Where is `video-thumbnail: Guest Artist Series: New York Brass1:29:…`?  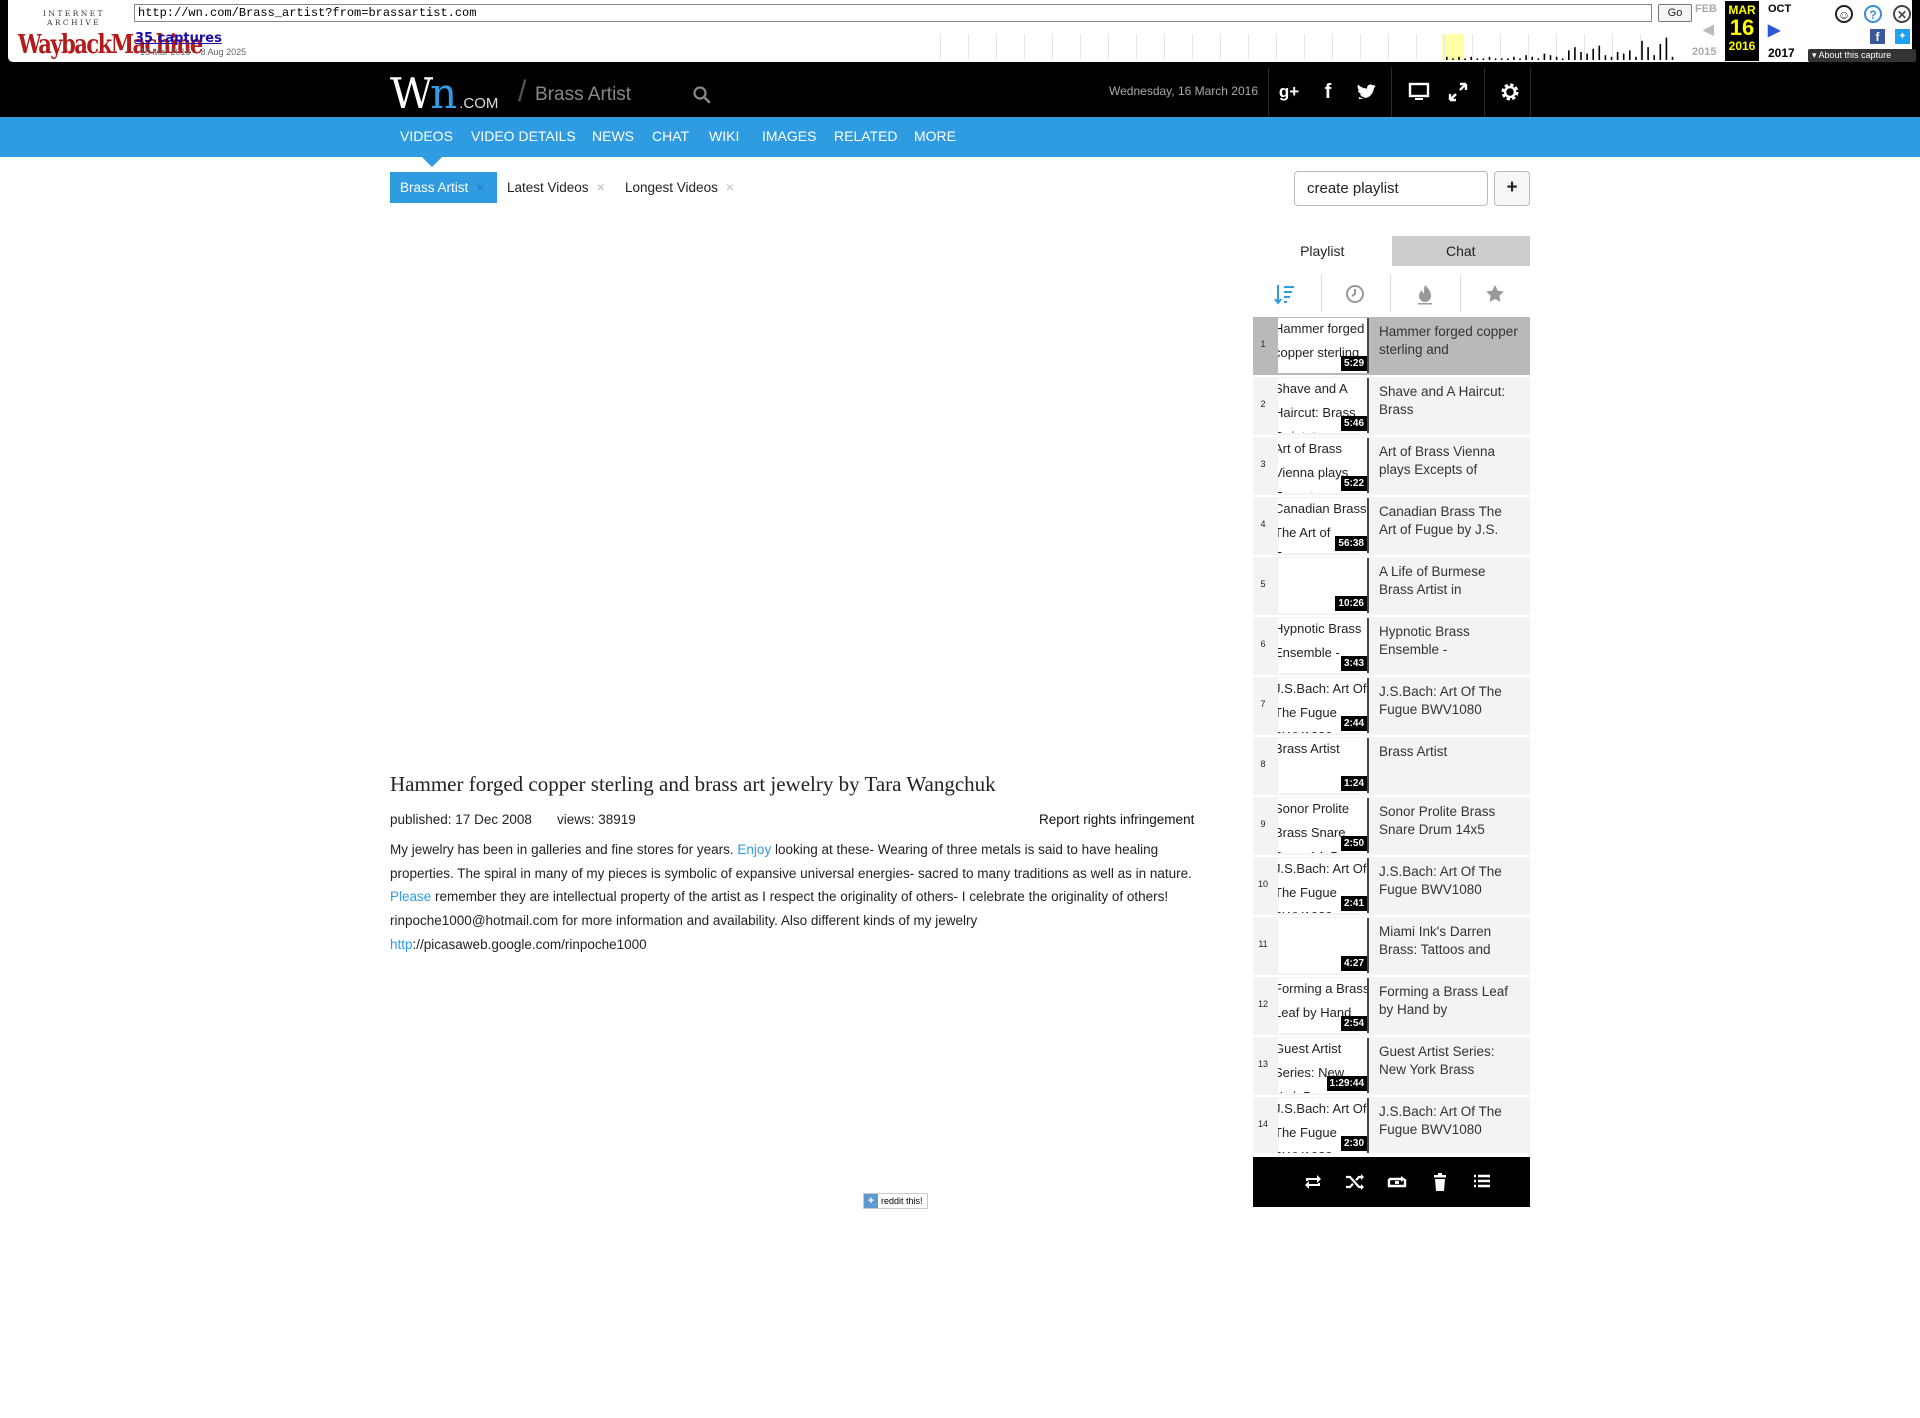
video-thumbnail: Guest Artist Series: New York Brass1:29:… is located at coordinates (1323, 1065).